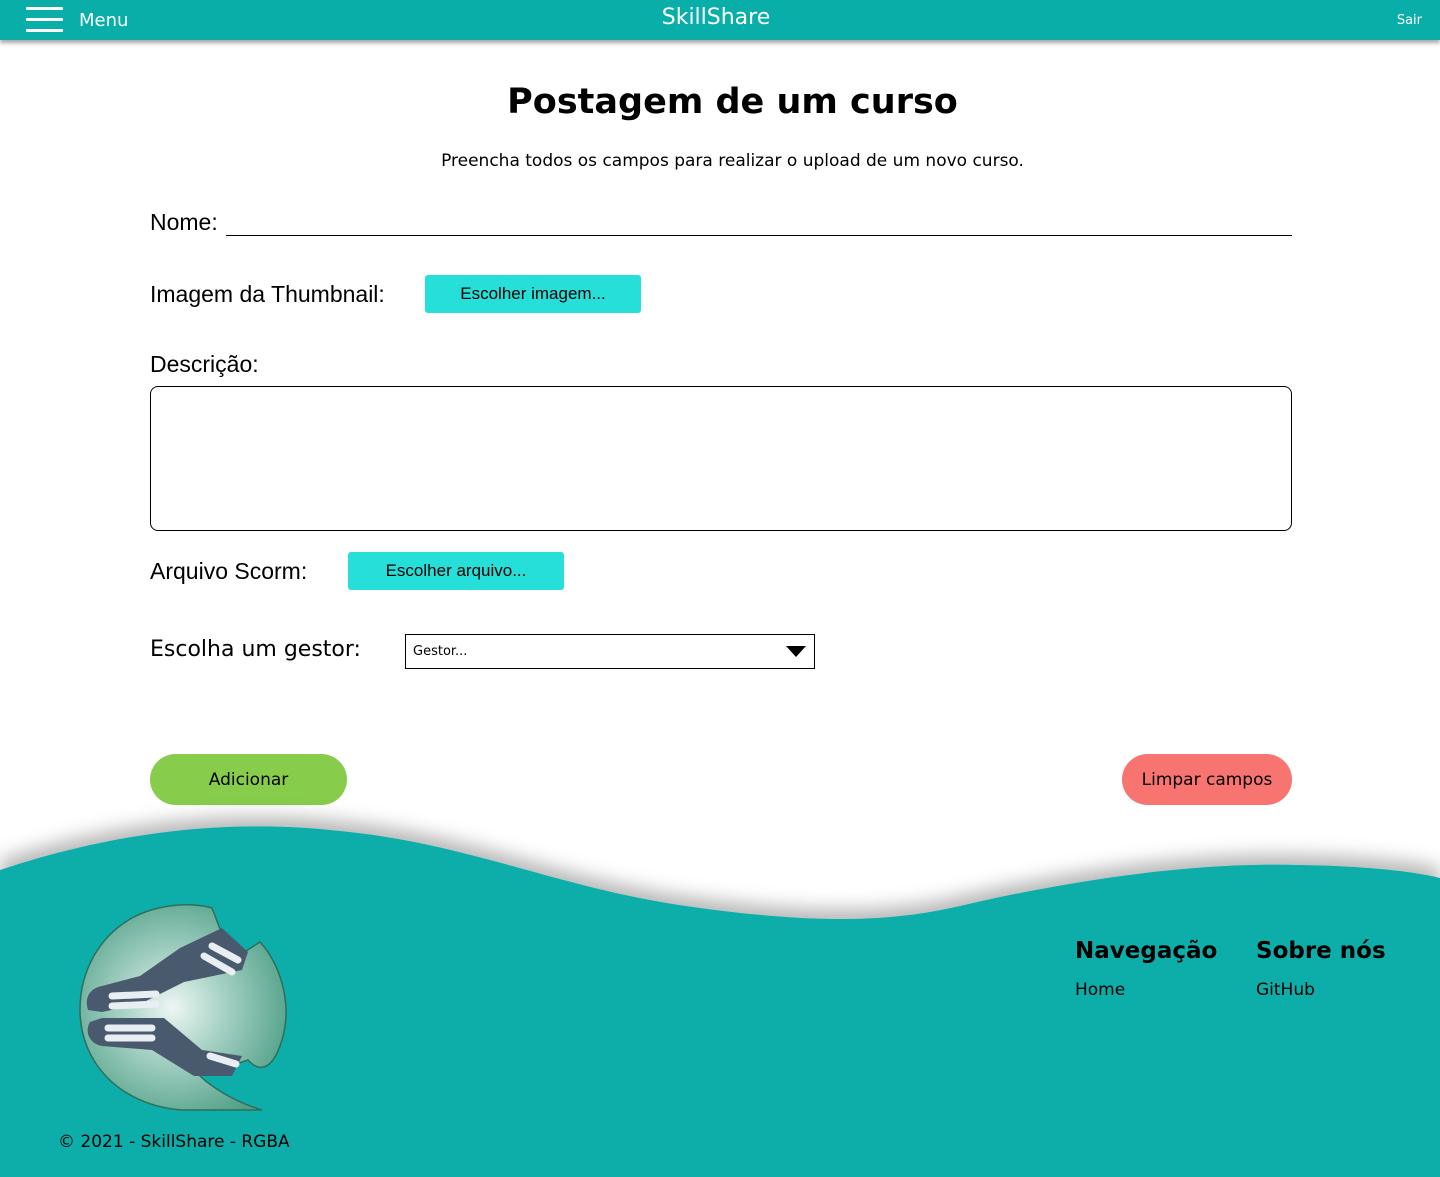 The image size is (1440, 1177). Describe the element at coordinates (1100, 990) in the screenshot. I see `footer-home-link: Home` at that location.